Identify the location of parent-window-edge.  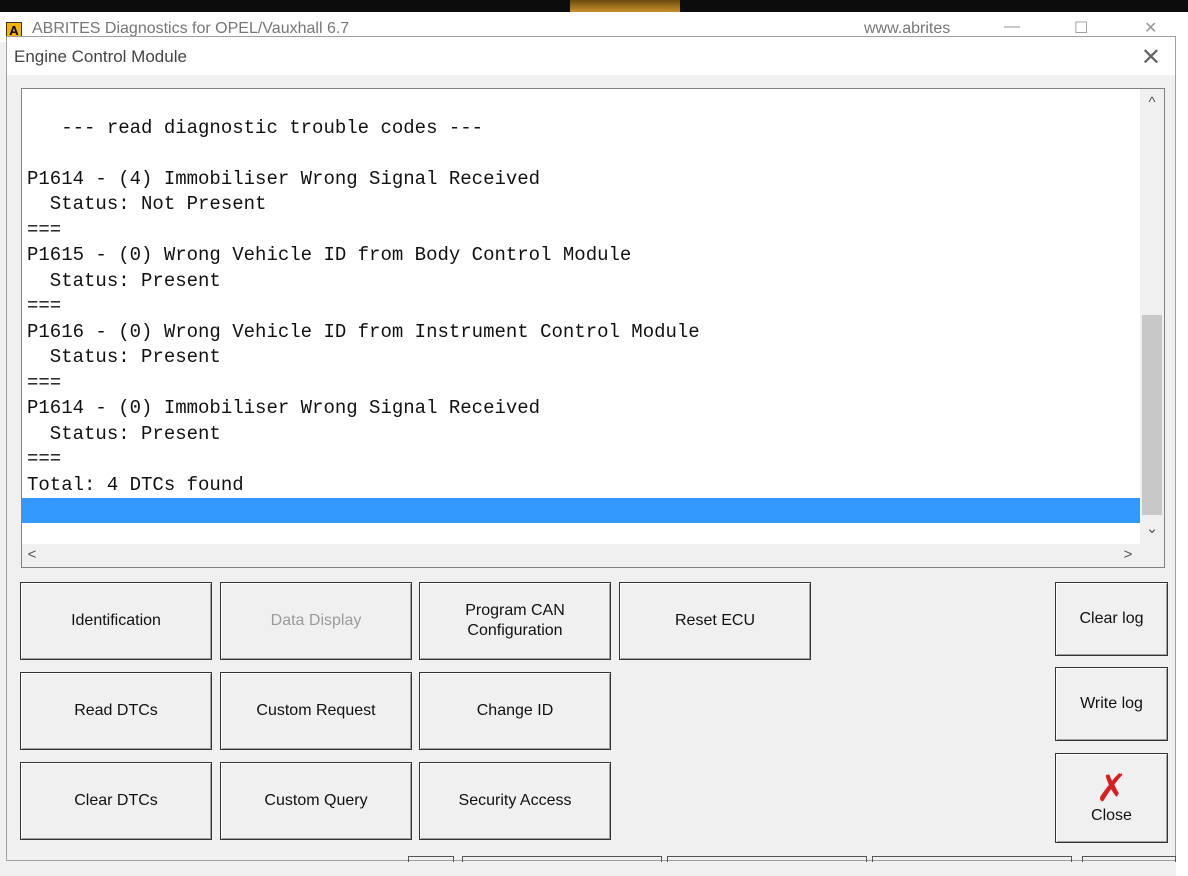
(1182, 444).